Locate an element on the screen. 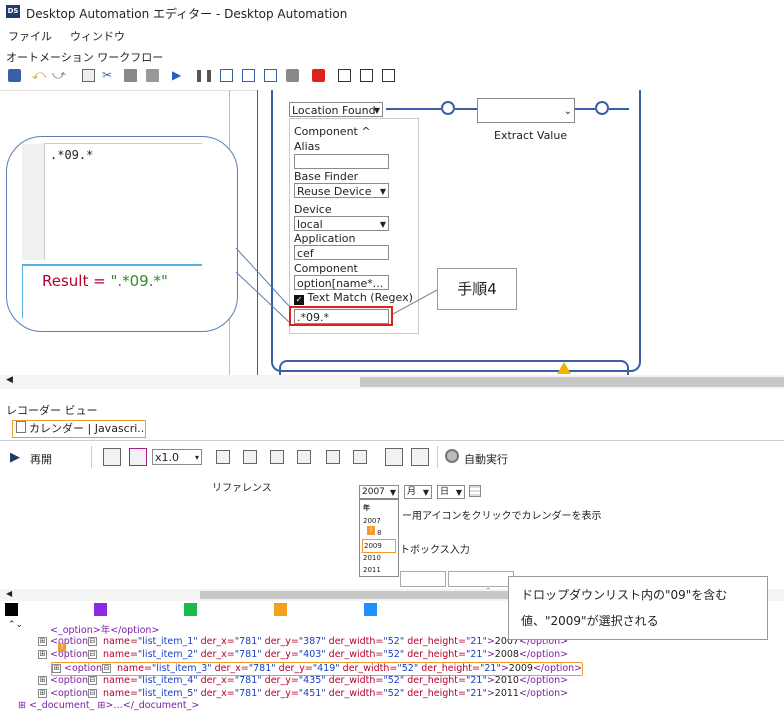 This screenshot has height=712, width=784. tree-value: "list_item_4" is located at coordinates (167, 680).